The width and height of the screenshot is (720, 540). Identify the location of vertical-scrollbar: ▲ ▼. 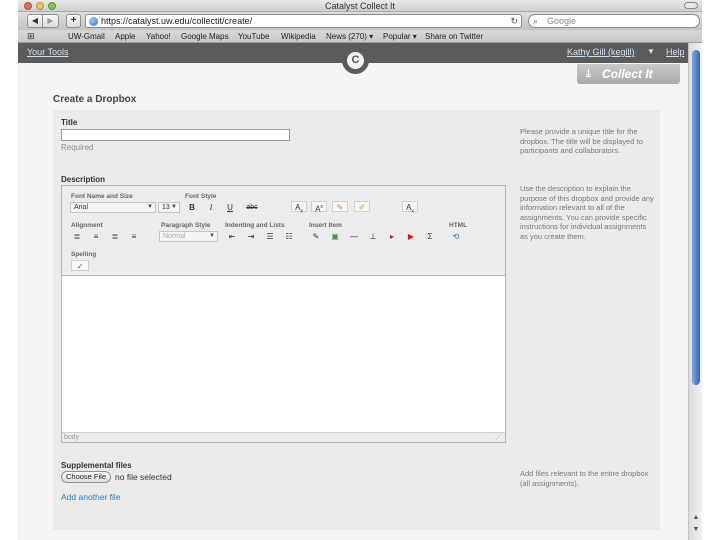
(695, 291).